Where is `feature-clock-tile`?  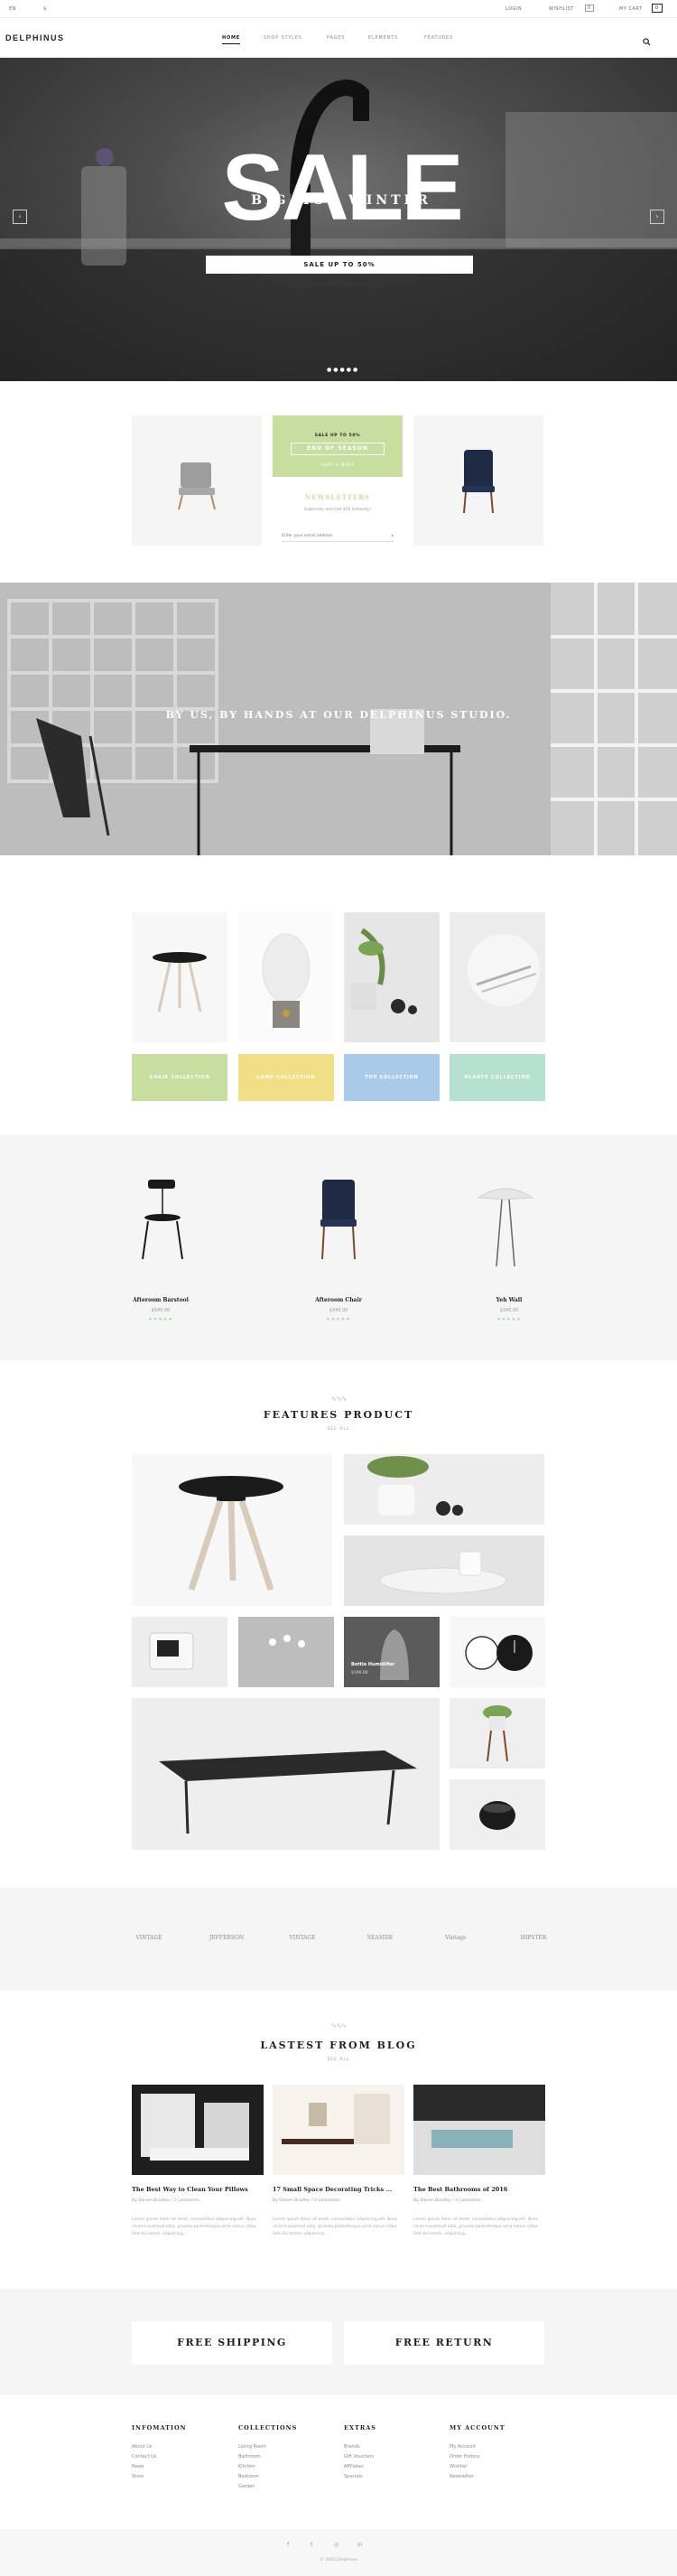
feature-clock-tile is located at coordinates (497, 1652).